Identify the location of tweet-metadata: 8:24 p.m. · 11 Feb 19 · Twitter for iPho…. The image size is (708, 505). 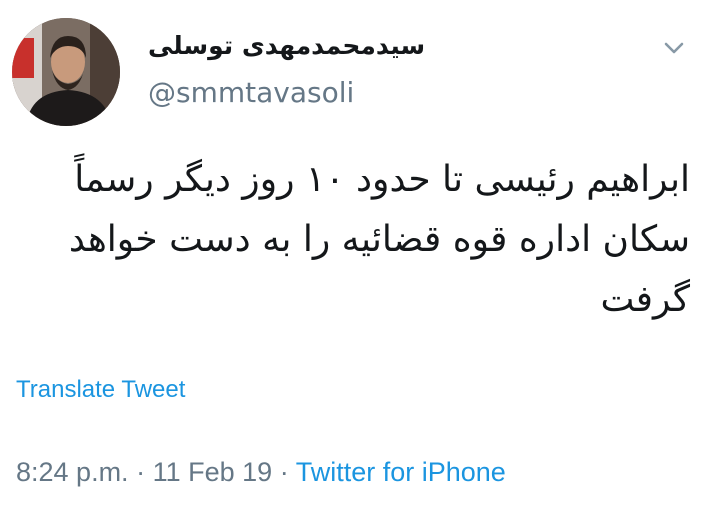
(261, 472).